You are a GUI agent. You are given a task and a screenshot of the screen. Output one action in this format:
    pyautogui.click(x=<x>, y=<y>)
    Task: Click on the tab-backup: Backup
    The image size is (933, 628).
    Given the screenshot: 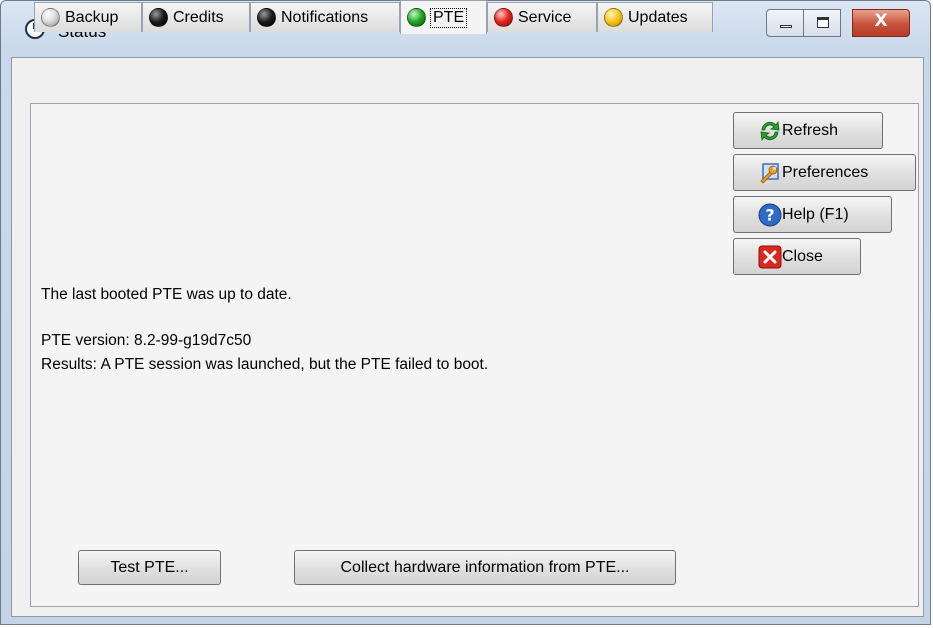 What is the action you would take?
    pyautogui.click(x=88, y=17)
    